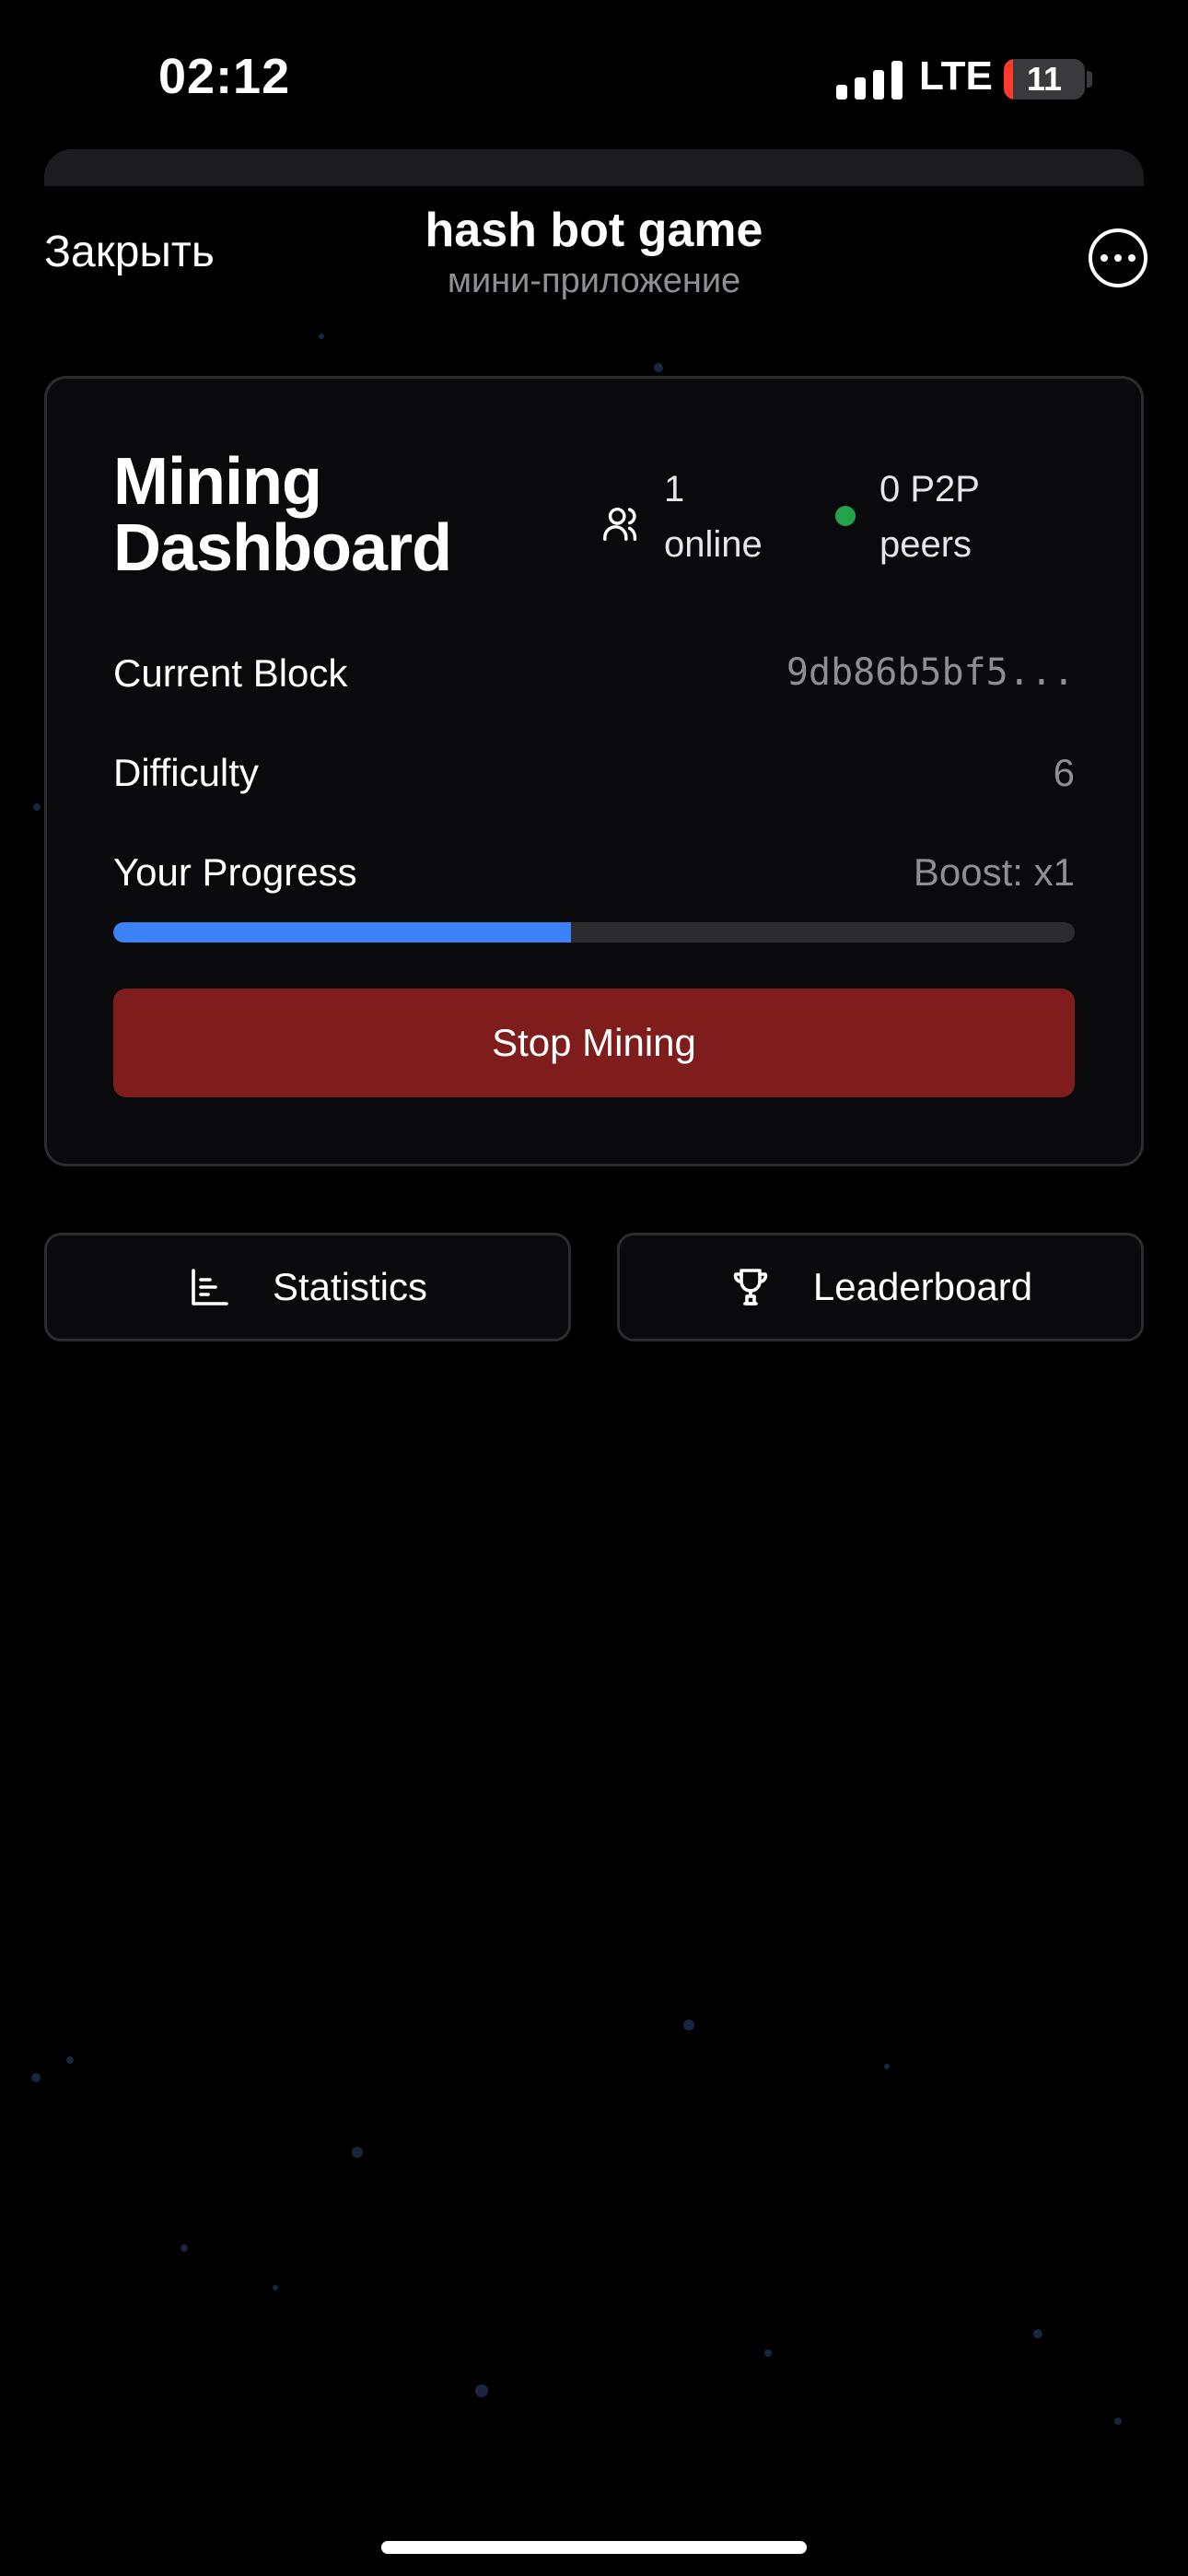  Describe the element at coordinates (733, 517) in the screenshot. I see `online-text: 1 online` at that location.